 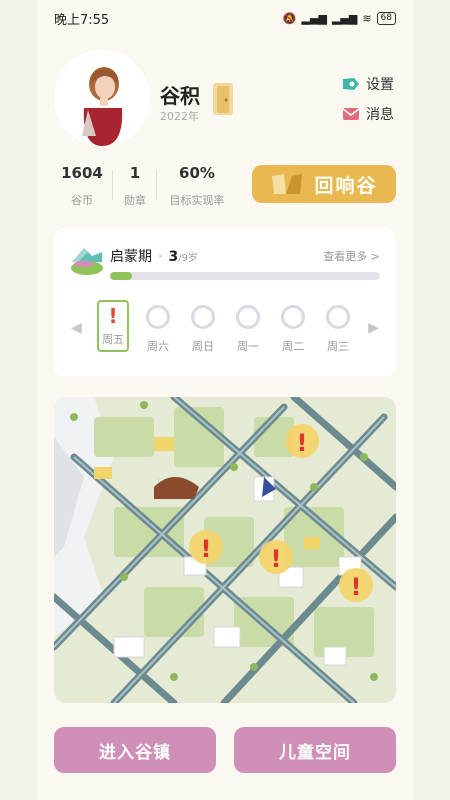 What do you see at coordinates (131, 257) in the screenshot?
I see `stage-name: 启蒙期` at bounding box center [131, 257].